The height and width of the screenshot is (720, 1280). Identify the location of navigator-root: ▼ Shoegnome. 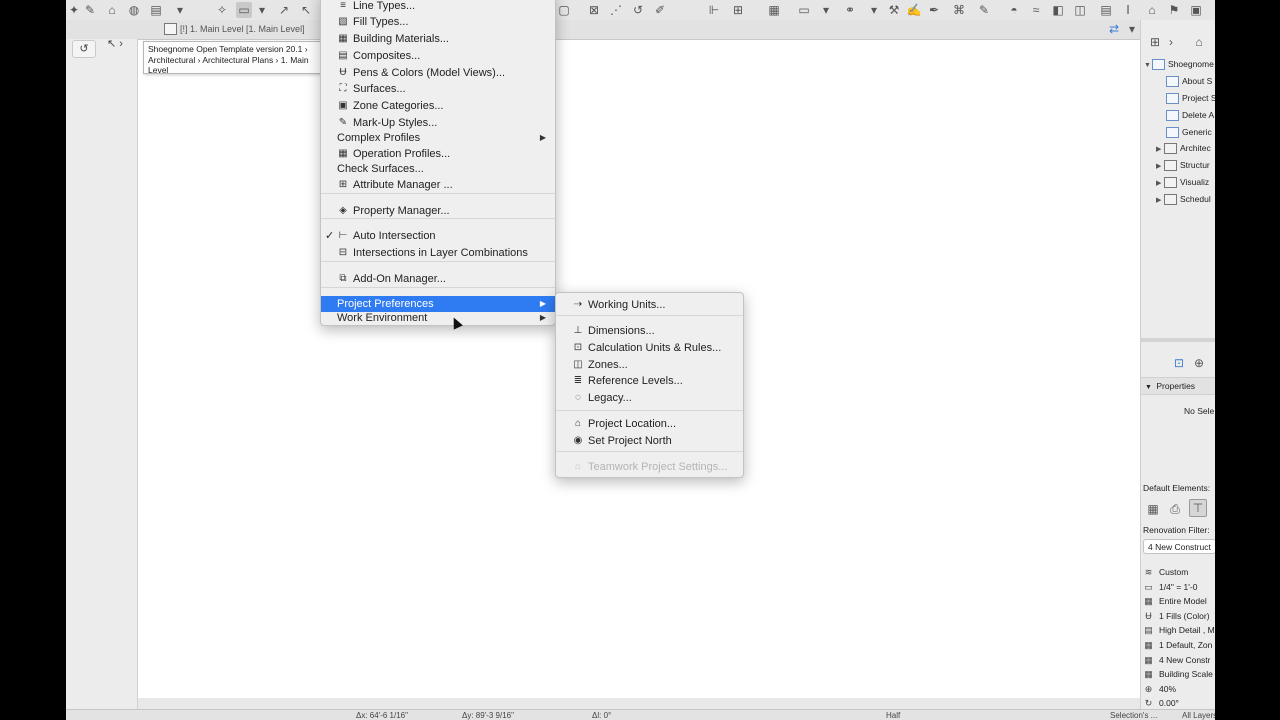
(1179, 64).